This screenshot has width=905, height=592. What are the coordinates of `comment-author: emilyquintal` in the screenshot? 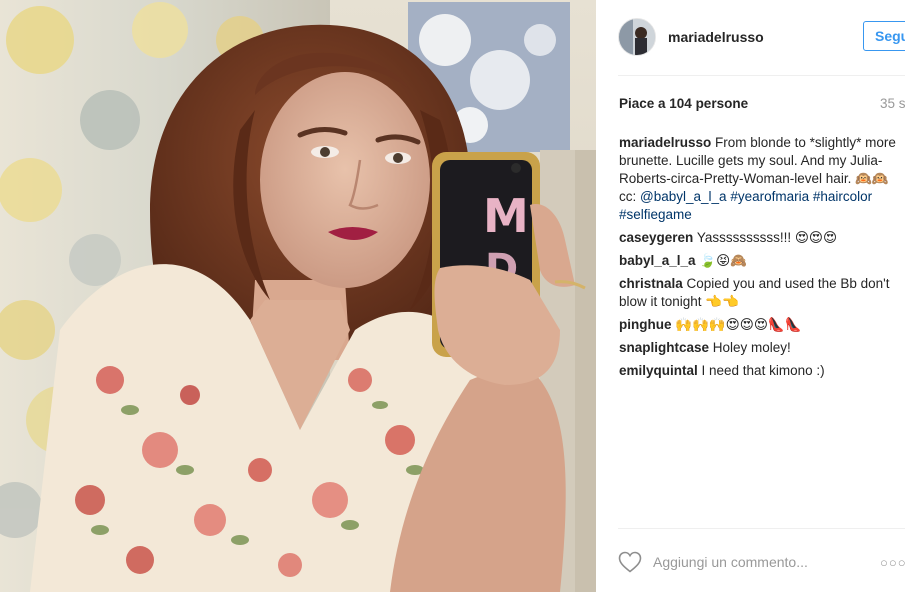 It's located at (658, 370).